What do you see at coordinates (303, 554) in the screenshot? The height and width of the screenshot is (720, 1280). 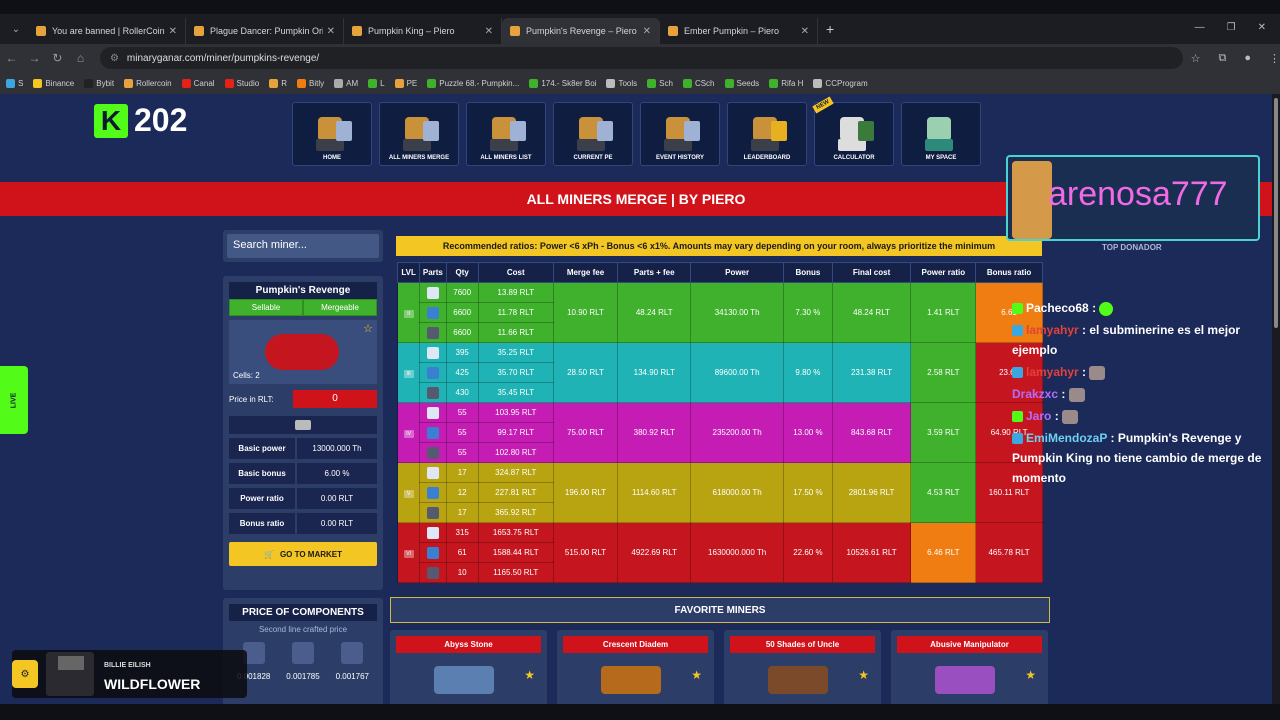 I see `go-to-market-button: 🛒 GO TO MARKET` at bounding box center [303, 554].